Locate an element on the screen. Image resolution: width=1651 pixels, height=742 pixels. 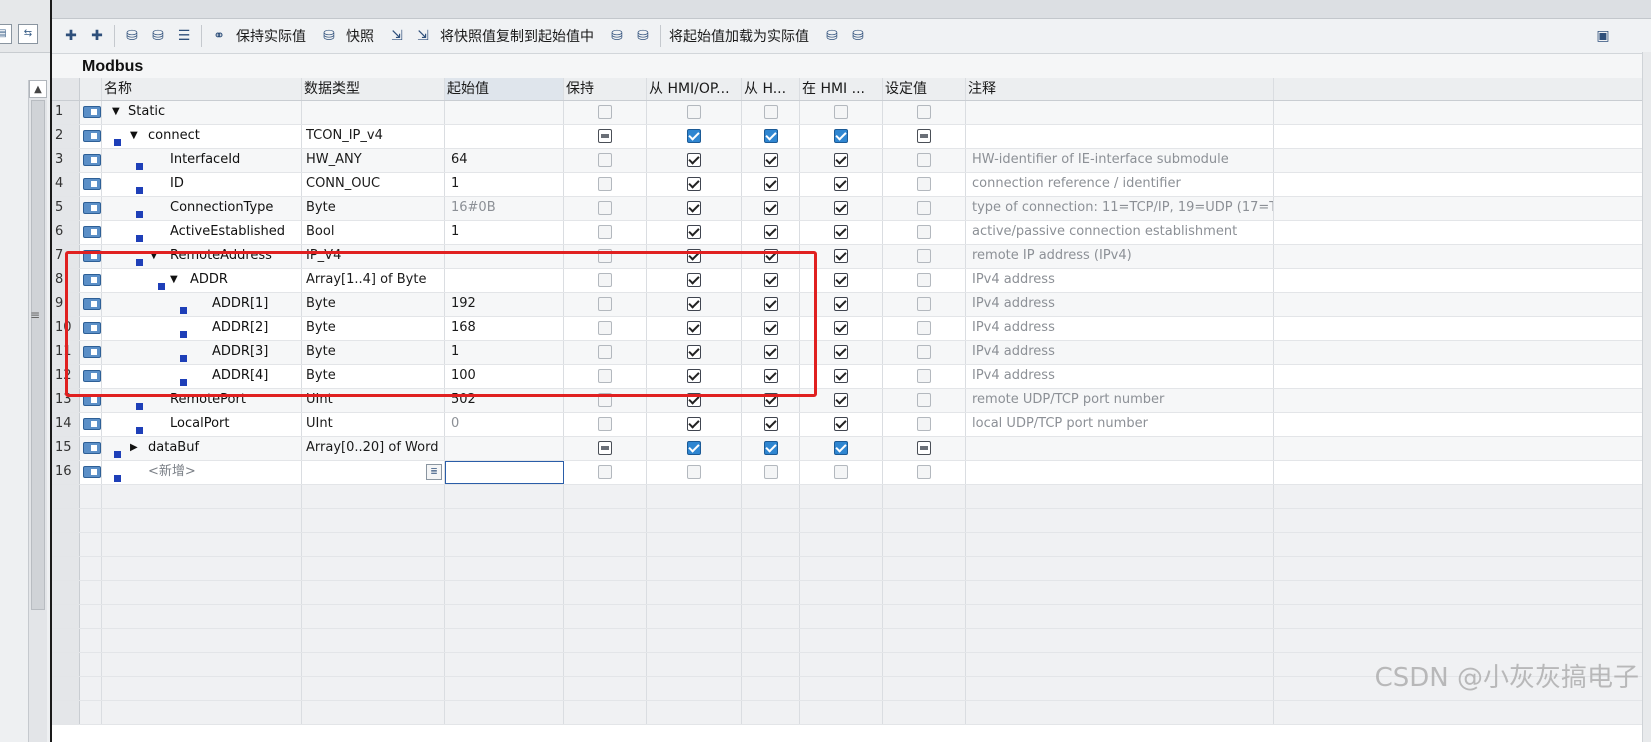
datatype-cell: Array[0..20] of Word is located at coordinates (373, 448).